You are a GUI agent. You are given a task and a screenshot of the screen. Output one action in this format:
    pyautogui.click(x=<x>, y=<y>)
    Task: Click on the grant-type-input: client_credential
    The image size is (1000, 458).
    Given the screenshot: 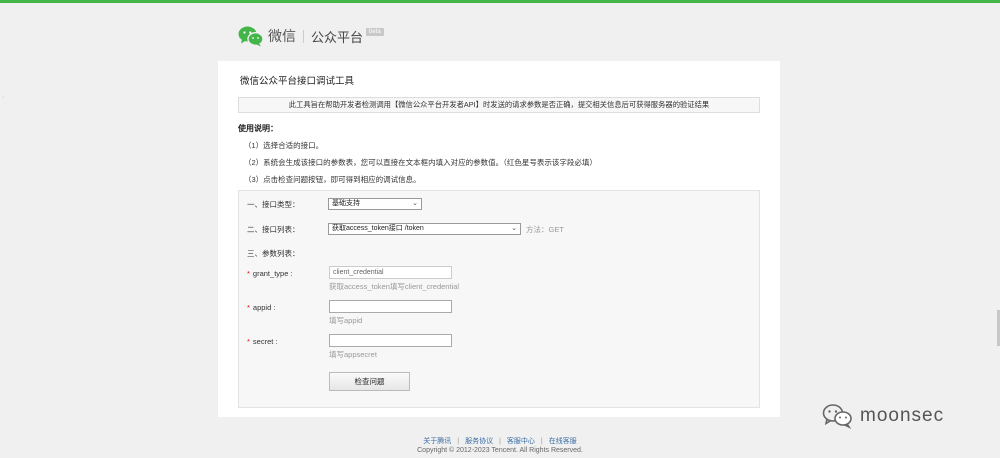 What is the action you would take?
    pyautogui.click(x=390, y=272)
    